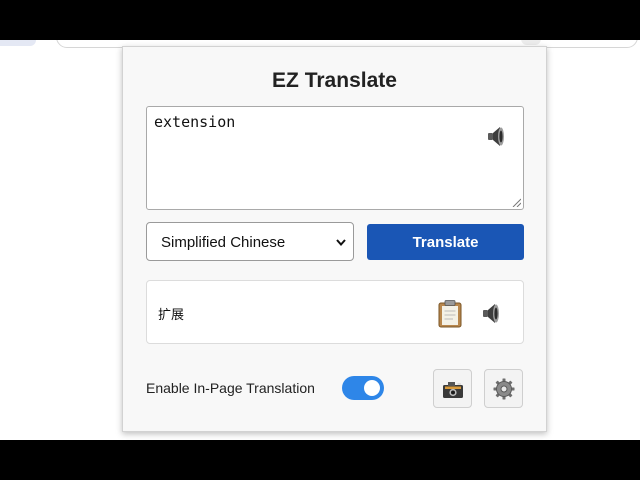 Image resolution: width=640 pixels, height=480 pixels. I want to click on clipboard-icon, so click(450, 314).